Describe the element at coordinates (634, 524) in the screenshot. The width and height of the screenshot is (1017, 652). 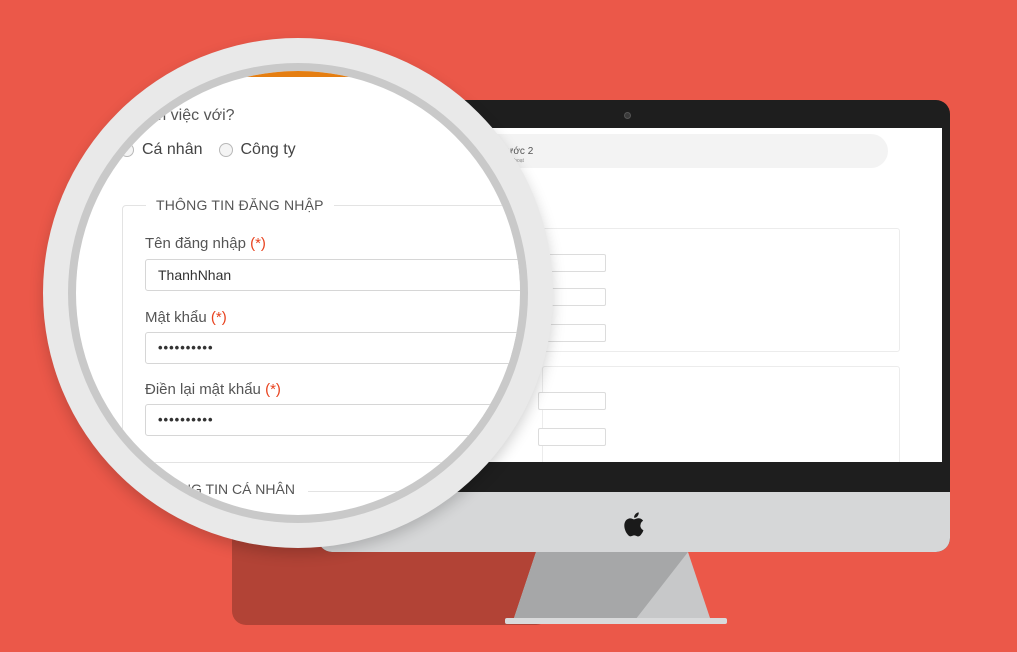
I see `apple-logo-icon` at that location.